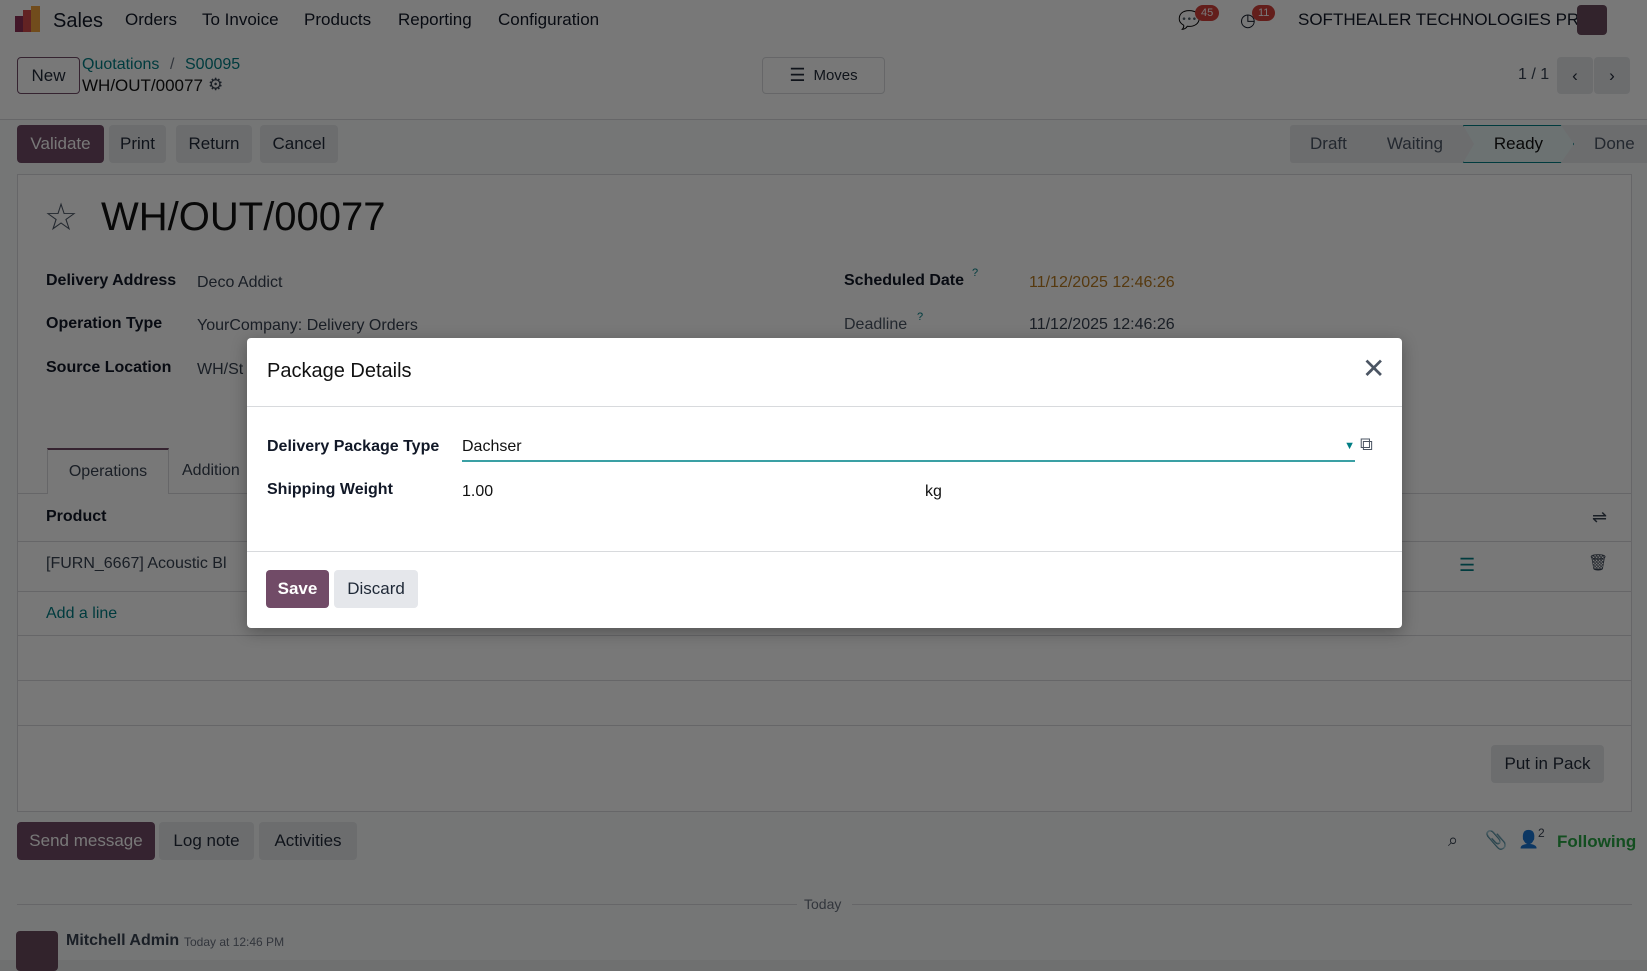 This screenshot has width=1647, height=971. Describe the element at coordinates (1496, 840) in the screenshot. I see `attachment-icon: 📎` at that location.